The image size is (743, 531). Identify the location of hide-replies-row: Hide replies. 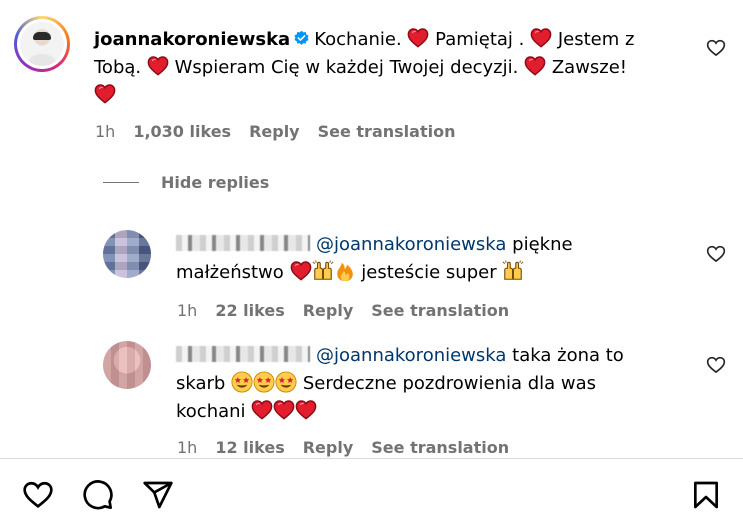
(186, 182).